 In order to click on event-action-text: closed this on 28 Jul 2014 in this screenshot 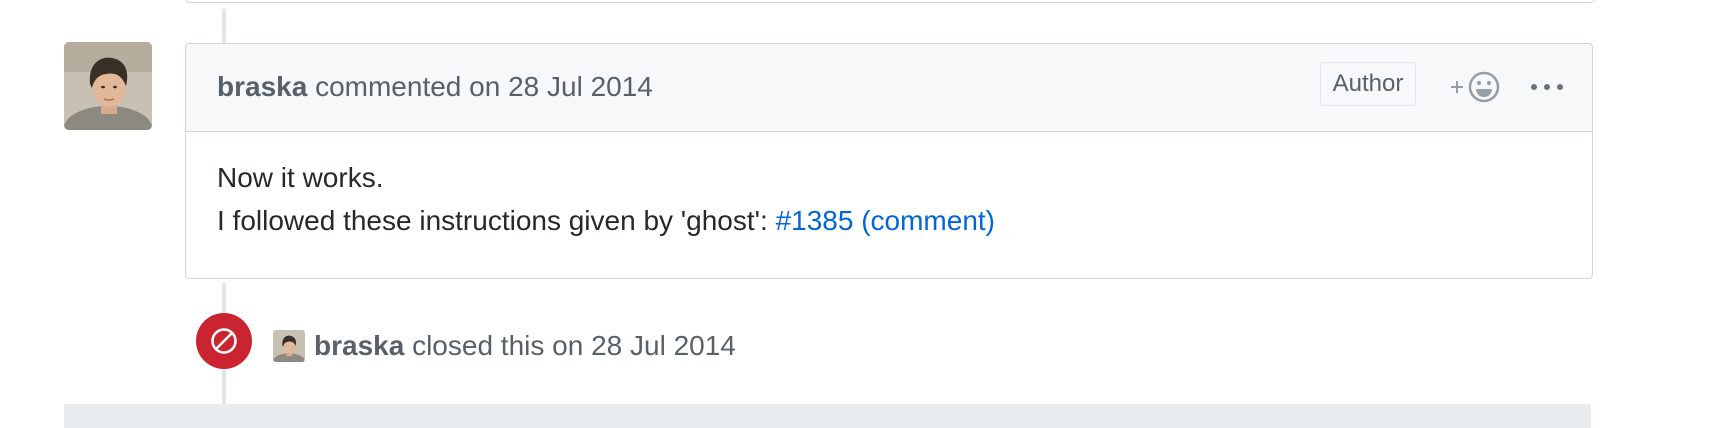, I will do `click(574, 345)`.